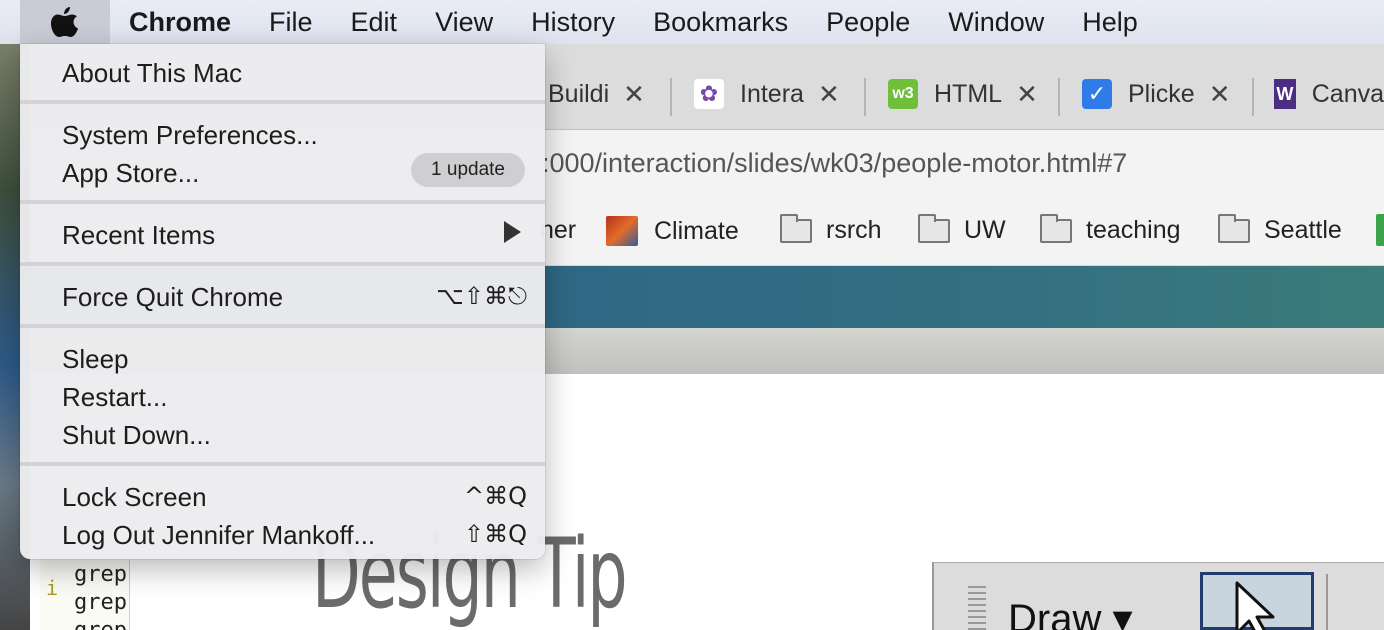 This screenshot has height=630, width=1384. Describe the element at coordinates (95, 359) in the screenshot. I see `menu-item-label: Sleep` at that location.